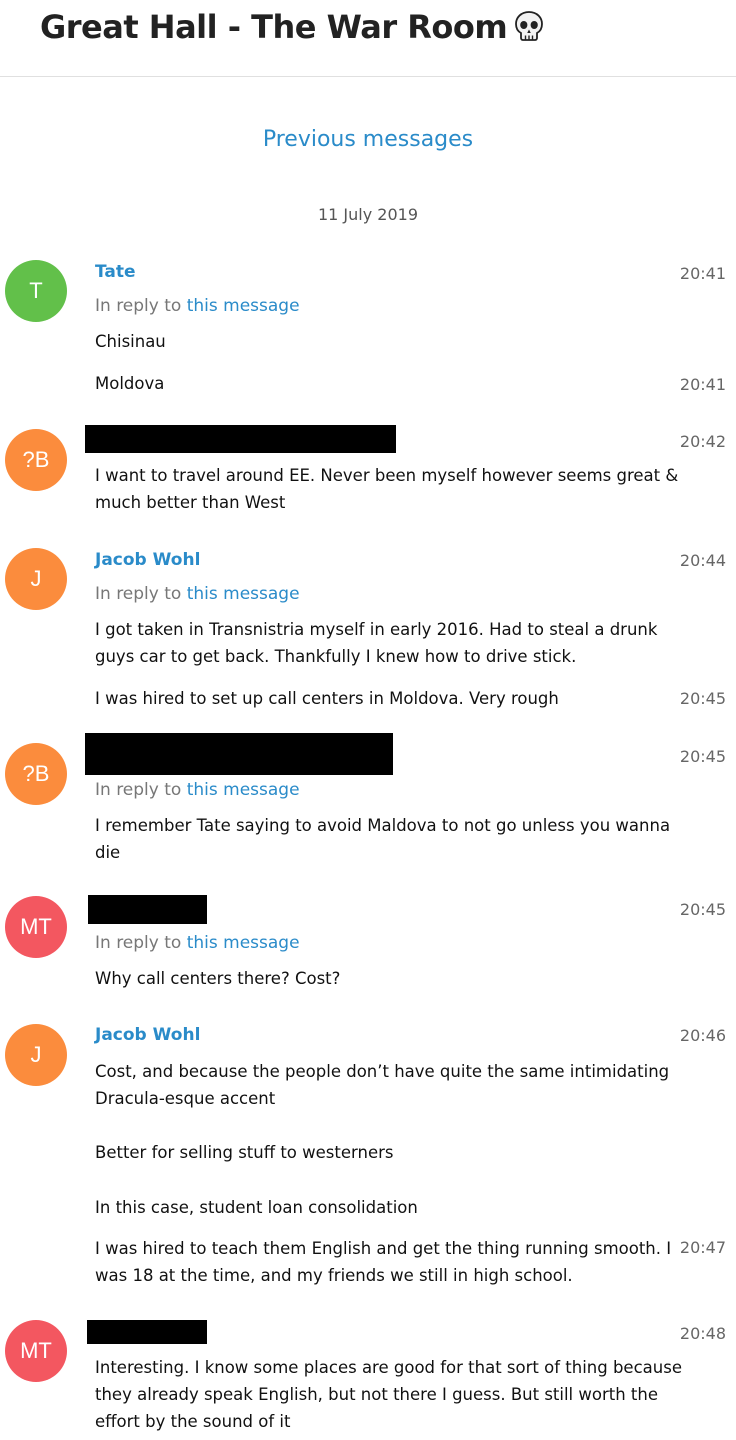  I want to click on message-time: 20:47, so click(702, 1247).